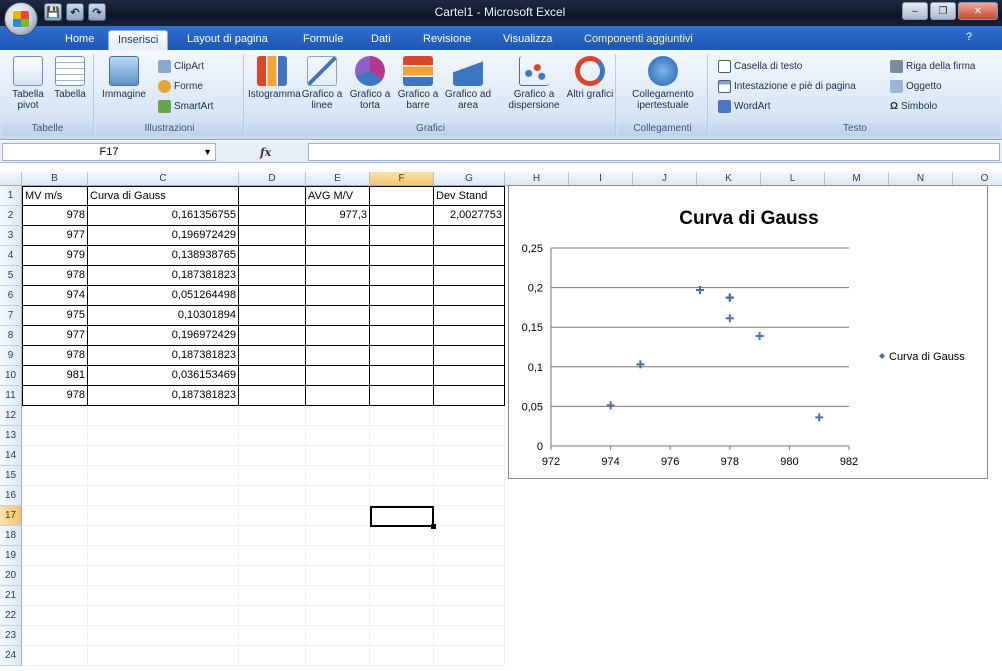 This screenshot has width=1002, height=671. I want to click on cell-E10, so click(338, 376).